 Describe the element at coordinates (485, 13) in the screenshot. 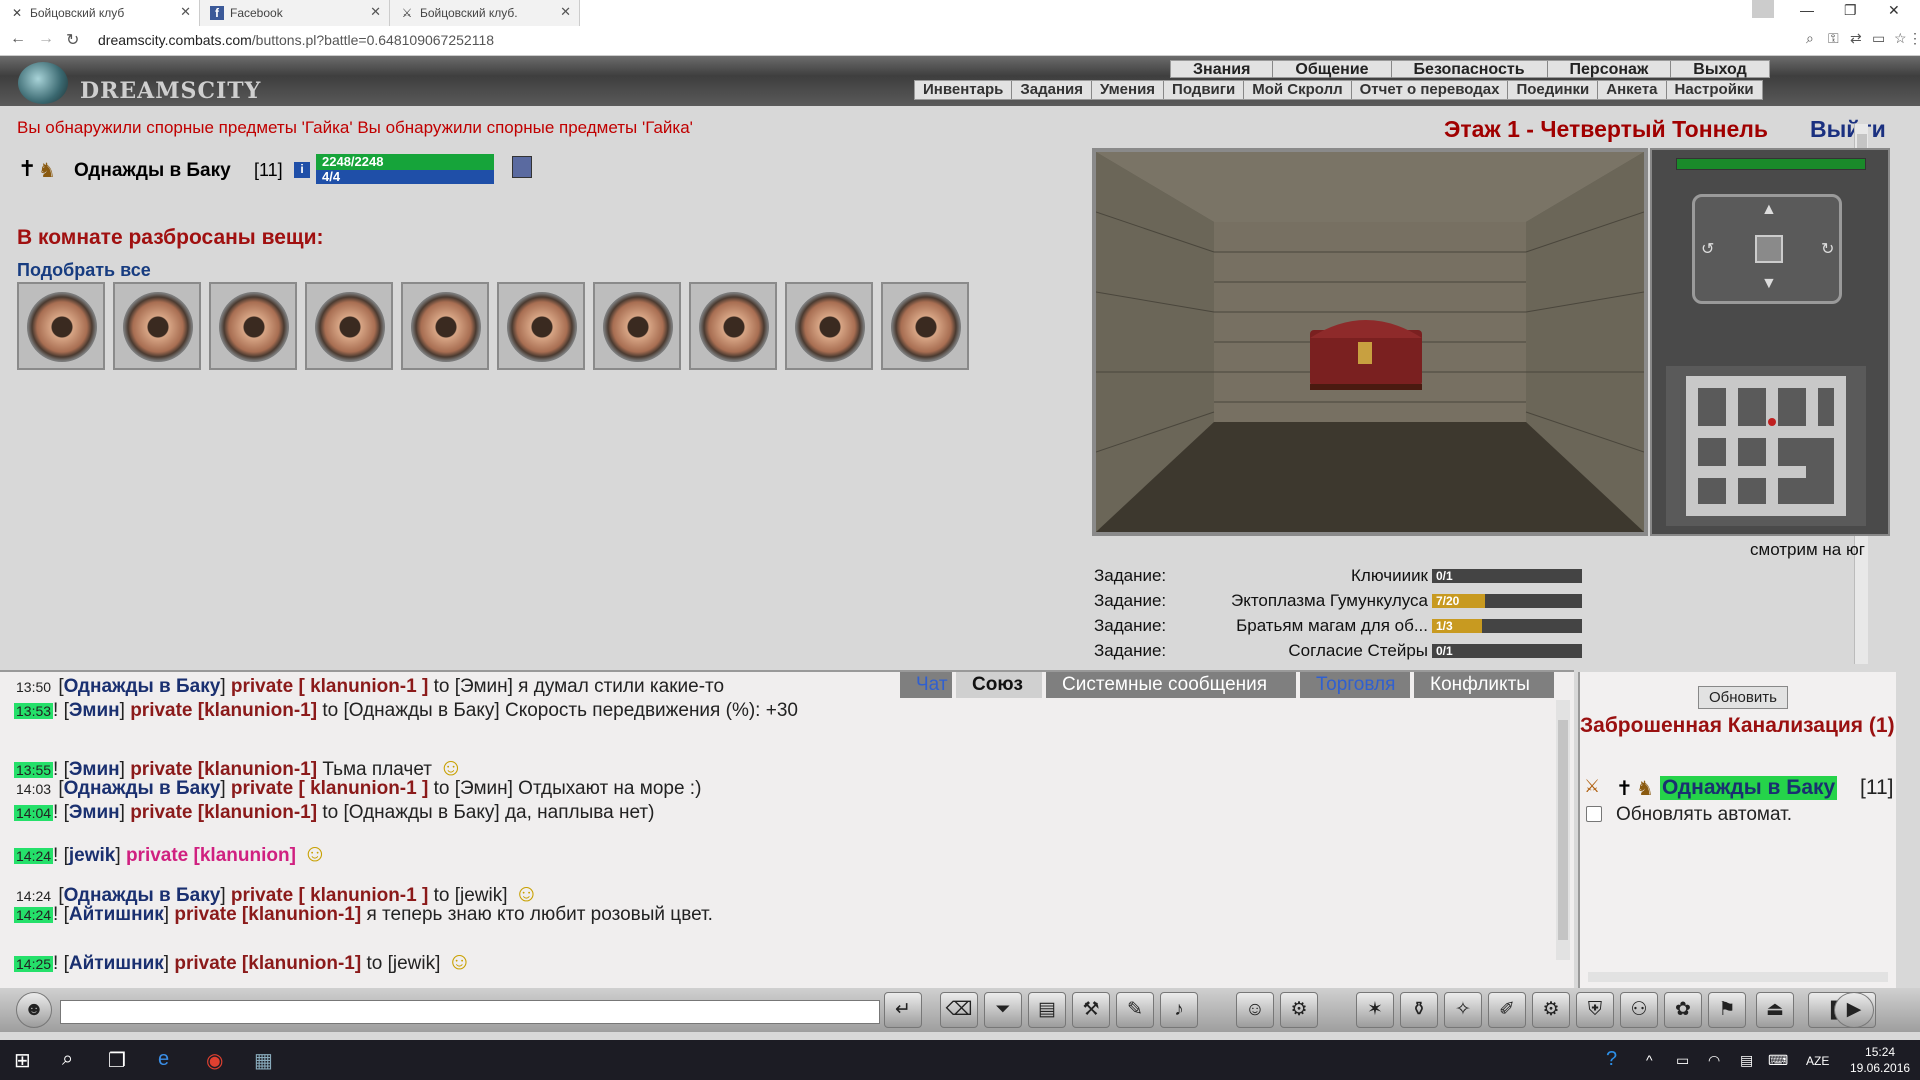

I see `tab-combats: ⚔ Бойцовский клуб. ✕` at that location.